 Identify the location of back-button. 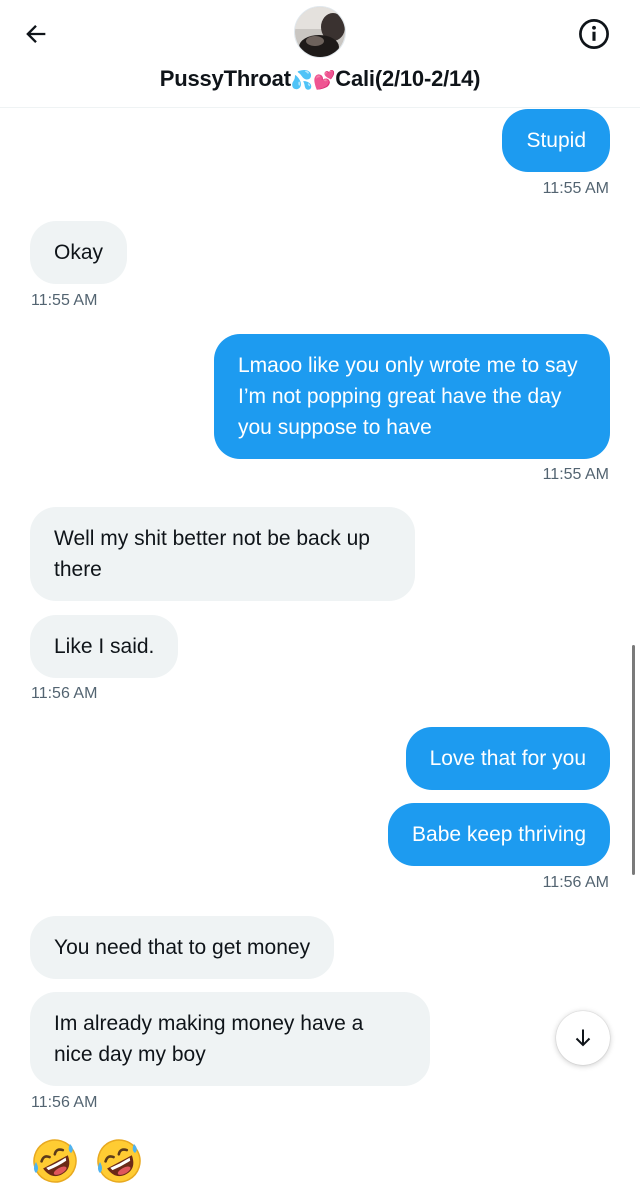
(36, 34).